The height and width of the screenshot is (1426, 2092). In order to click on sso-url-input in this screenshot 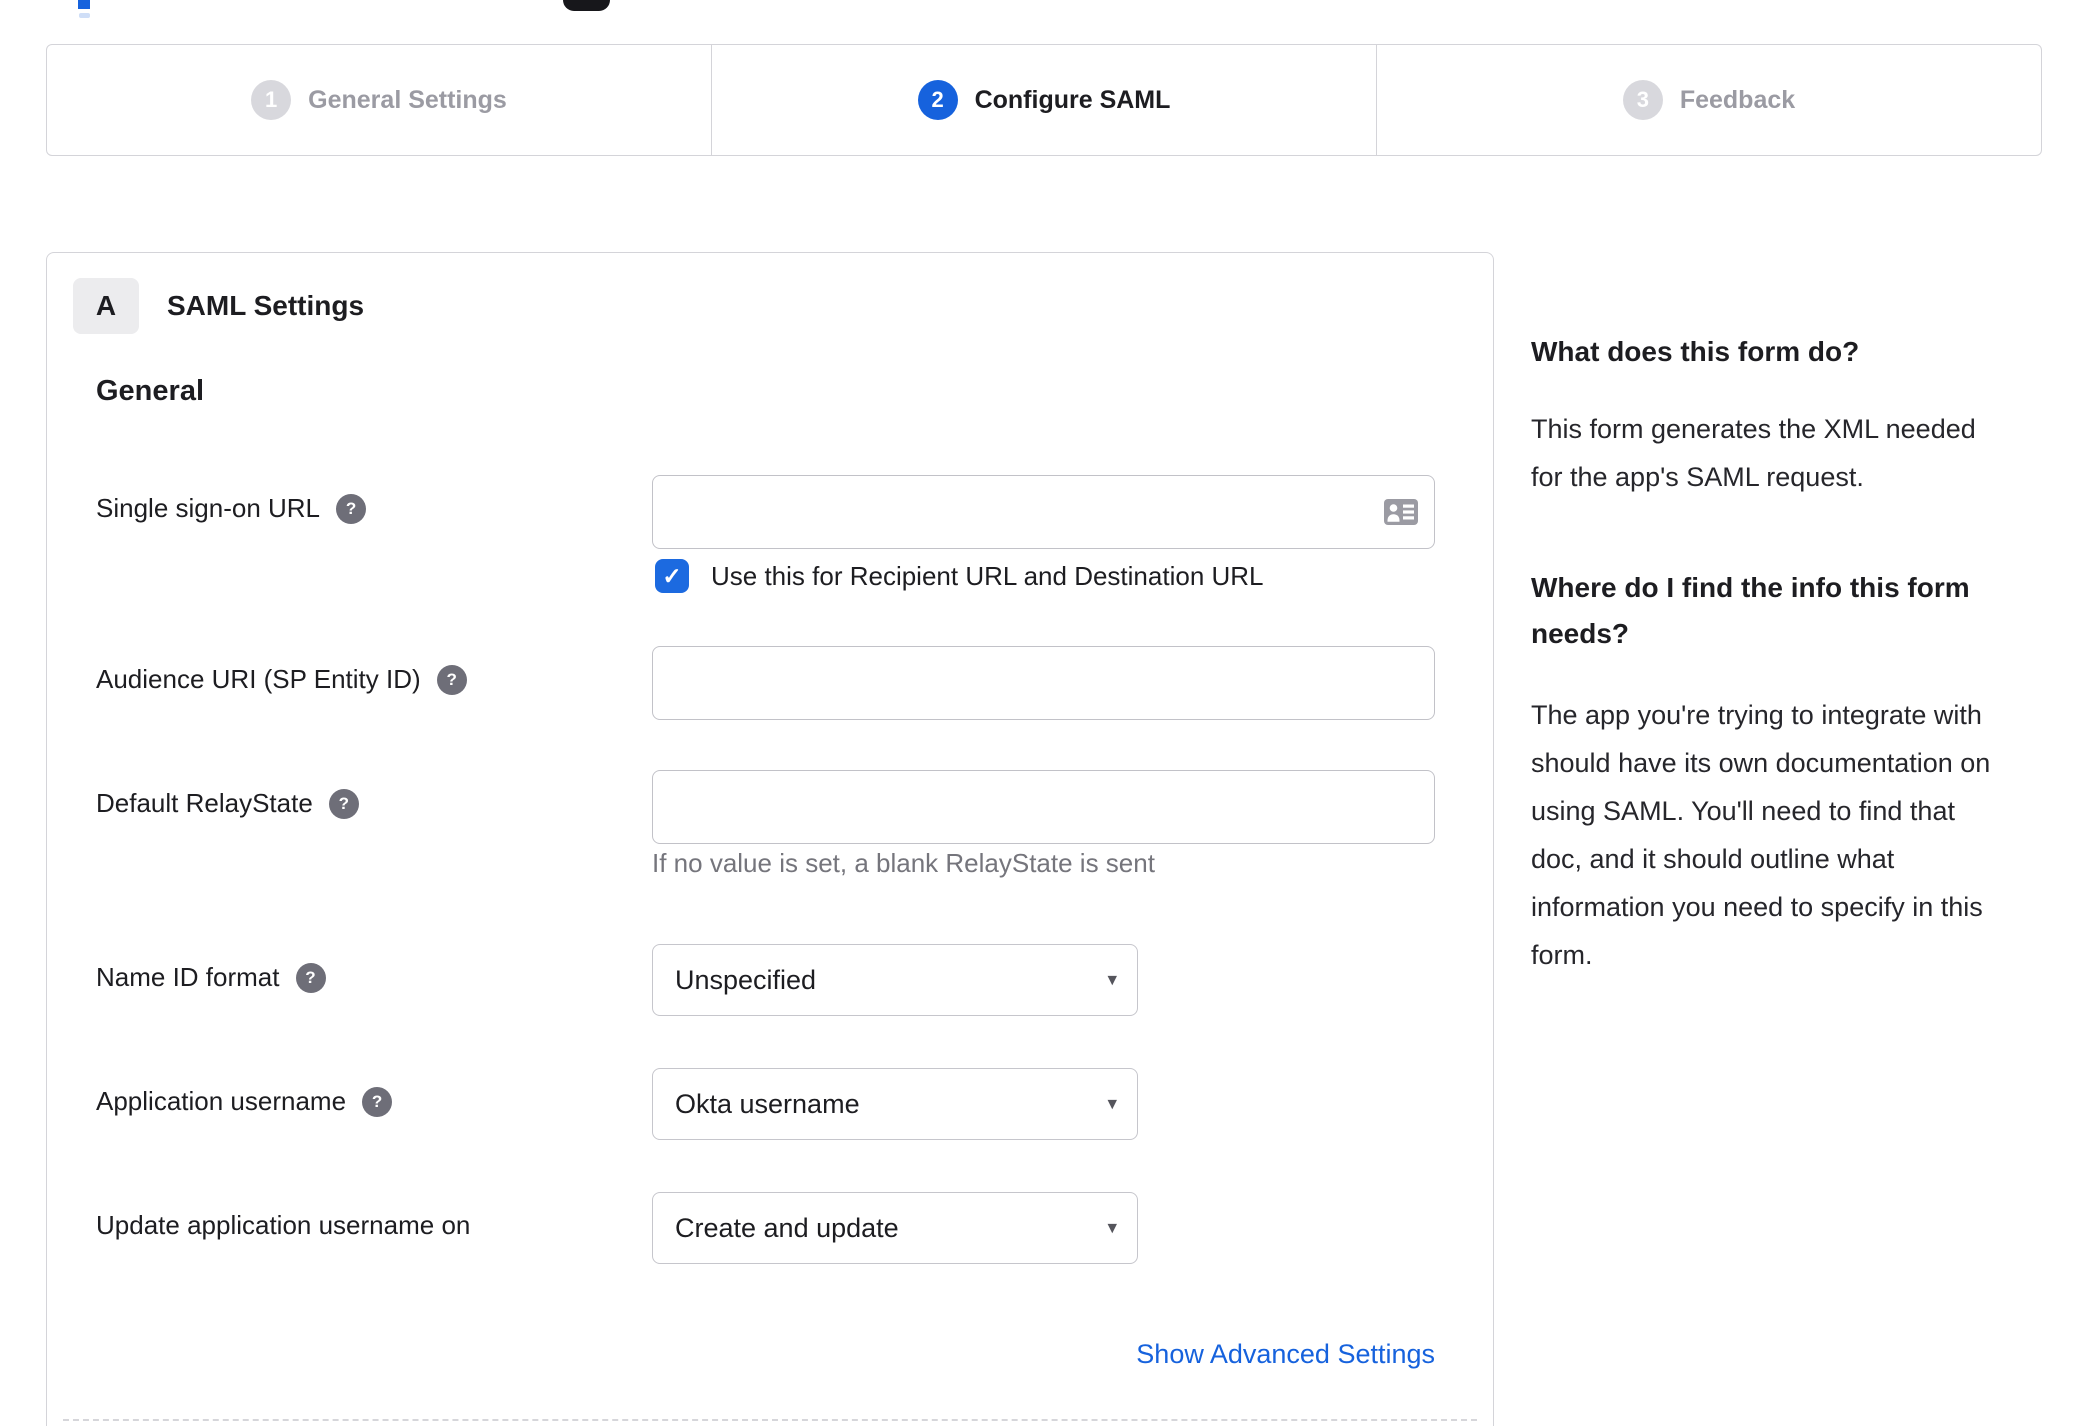, I will do `click(1043, 512)`.